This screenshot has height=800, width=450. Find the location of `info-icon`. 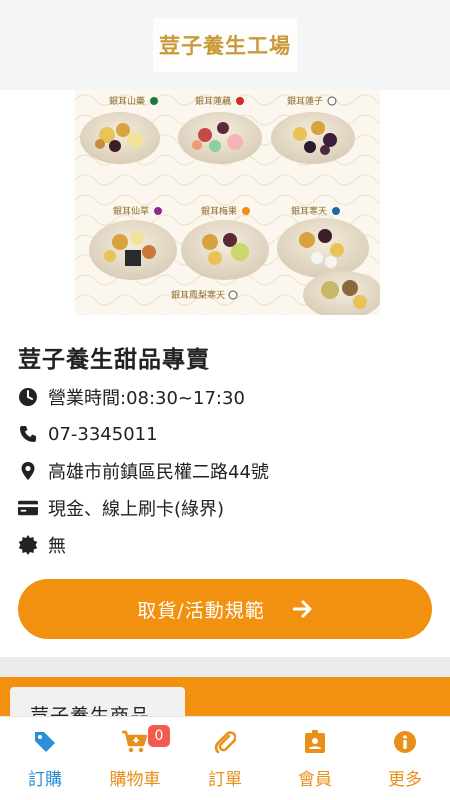

info-icon is located at coordinates (405, 742).